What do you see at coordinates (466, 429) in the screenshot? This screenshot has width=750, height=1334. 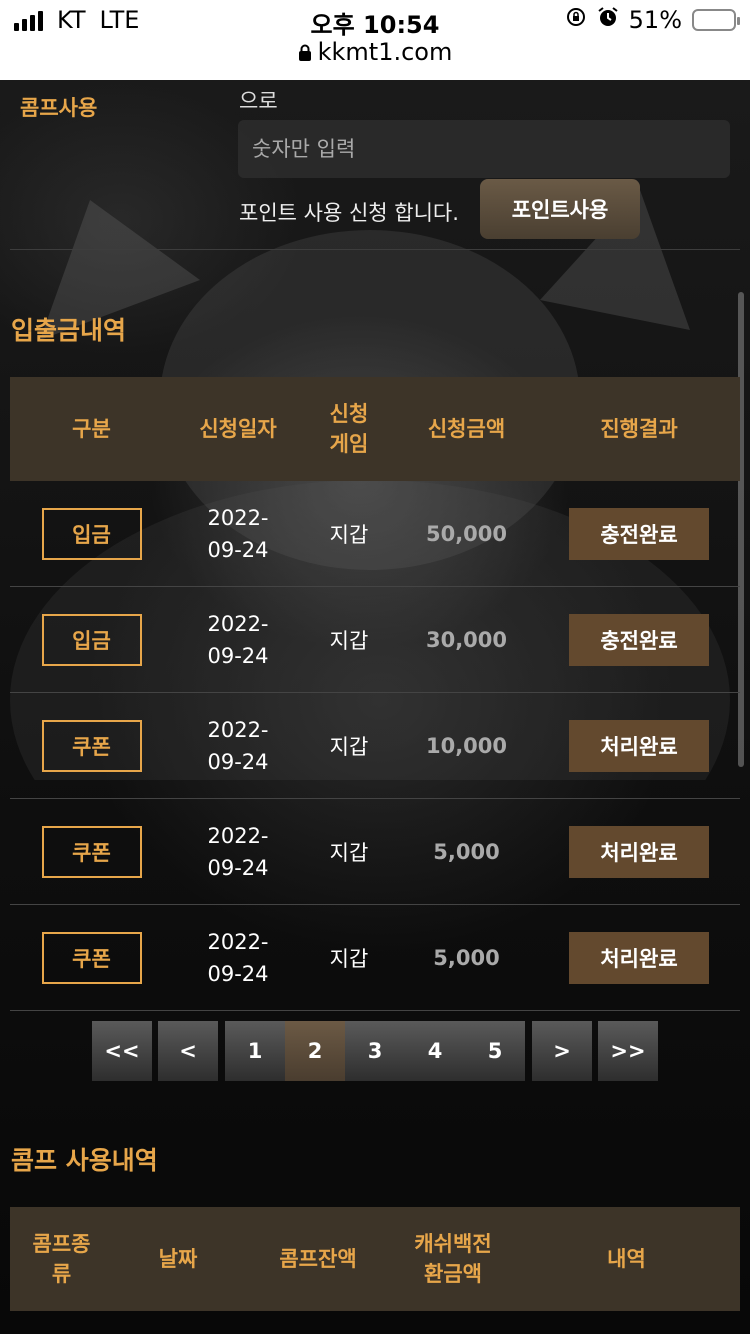 I see `header-amount: 신청금액` at bounding box center [466, 429].